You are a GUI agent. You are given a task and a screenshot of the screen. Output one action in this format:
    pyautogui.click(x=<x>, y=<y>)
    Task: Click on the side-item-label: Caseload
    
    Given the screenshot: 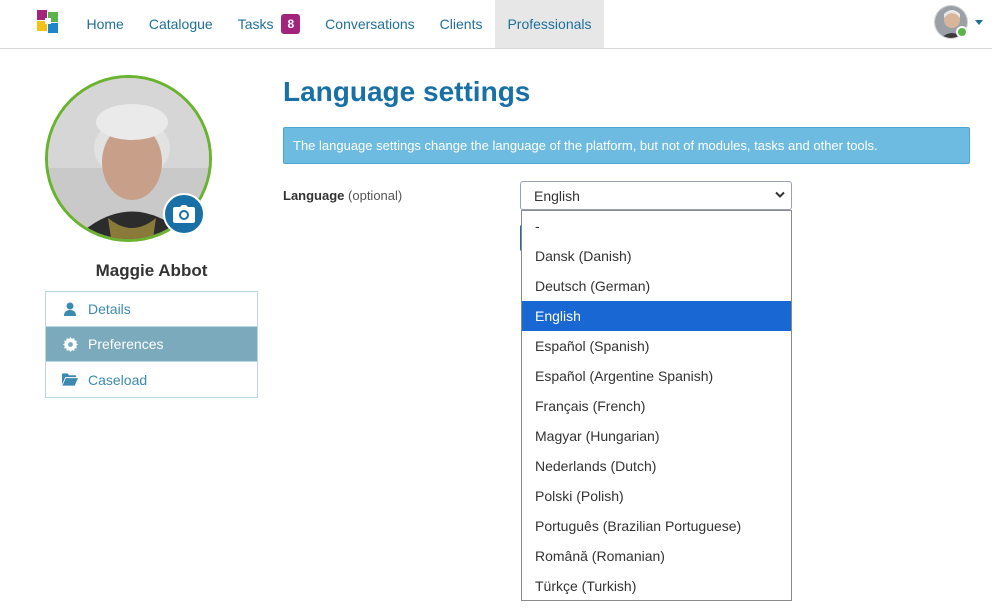 What is the action you would take?
    pyautogui.click(x=118, y=379)
    